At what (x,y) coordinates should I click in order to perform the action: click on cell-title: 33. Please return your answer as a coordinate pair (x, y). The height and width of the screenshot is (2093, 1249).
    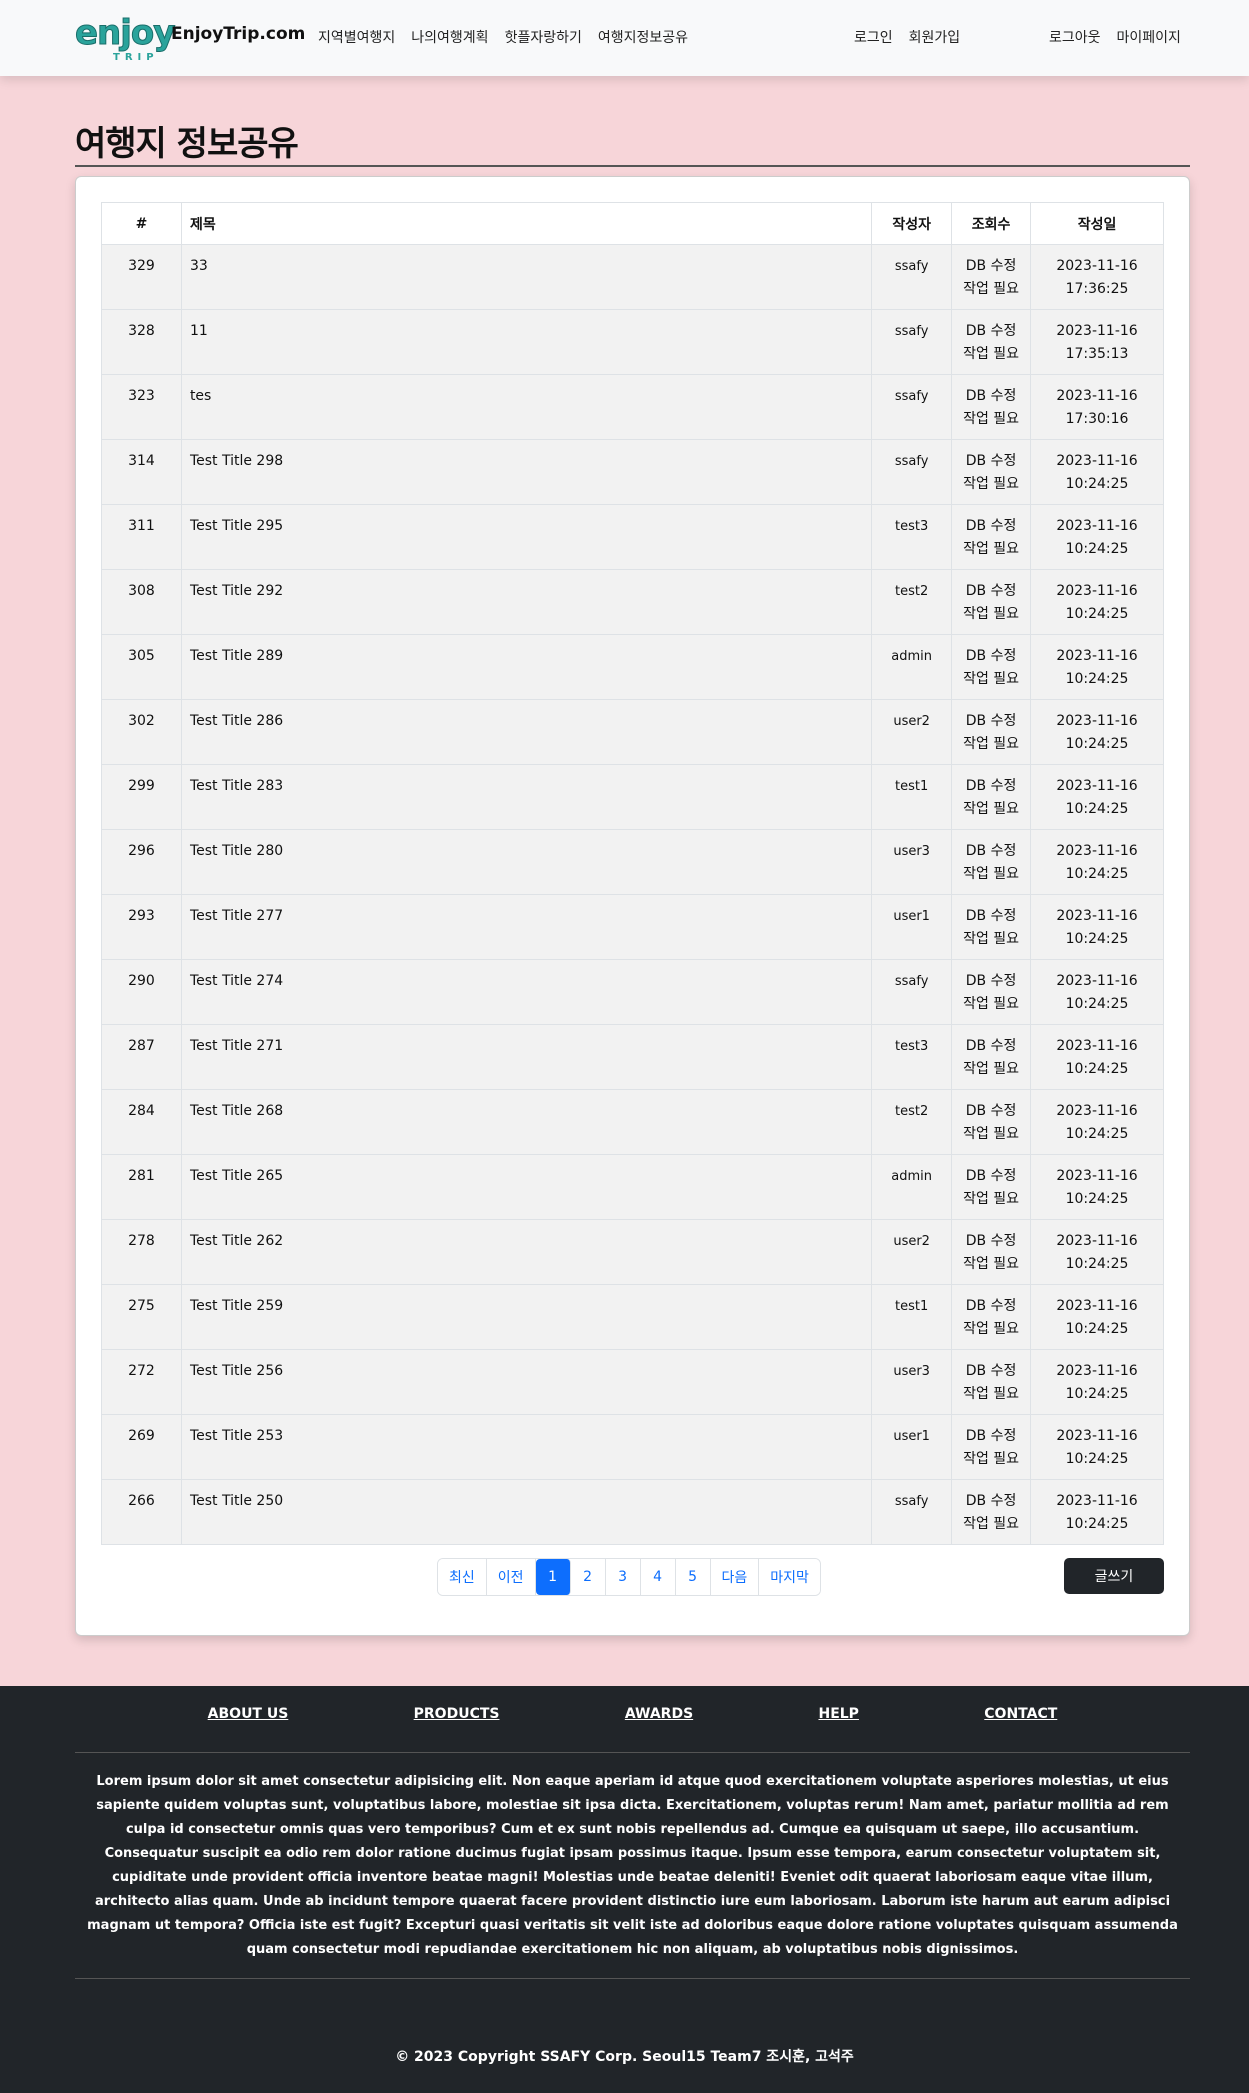
    Looking at the image, I should click on (526, 277).